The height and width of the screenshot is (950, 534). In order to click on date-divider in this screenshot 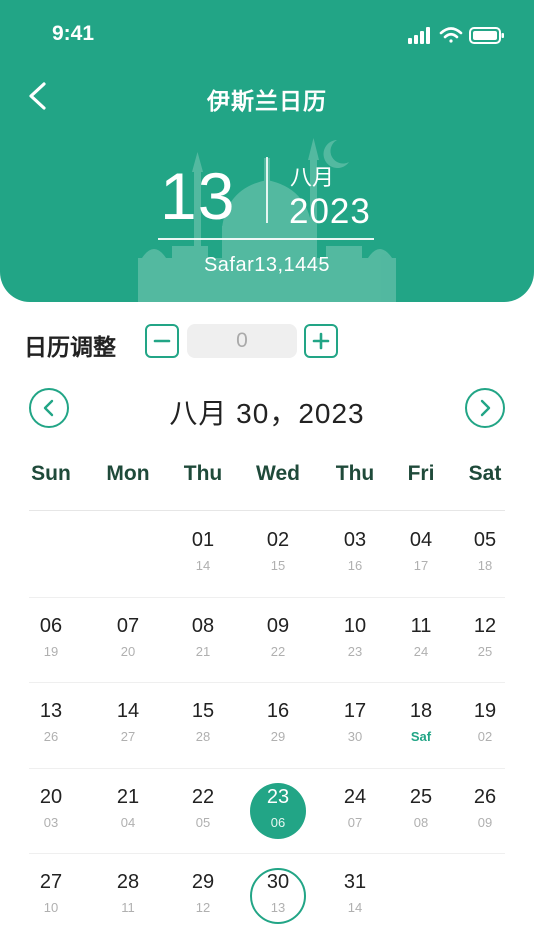, I will do `click(267, 190)`.